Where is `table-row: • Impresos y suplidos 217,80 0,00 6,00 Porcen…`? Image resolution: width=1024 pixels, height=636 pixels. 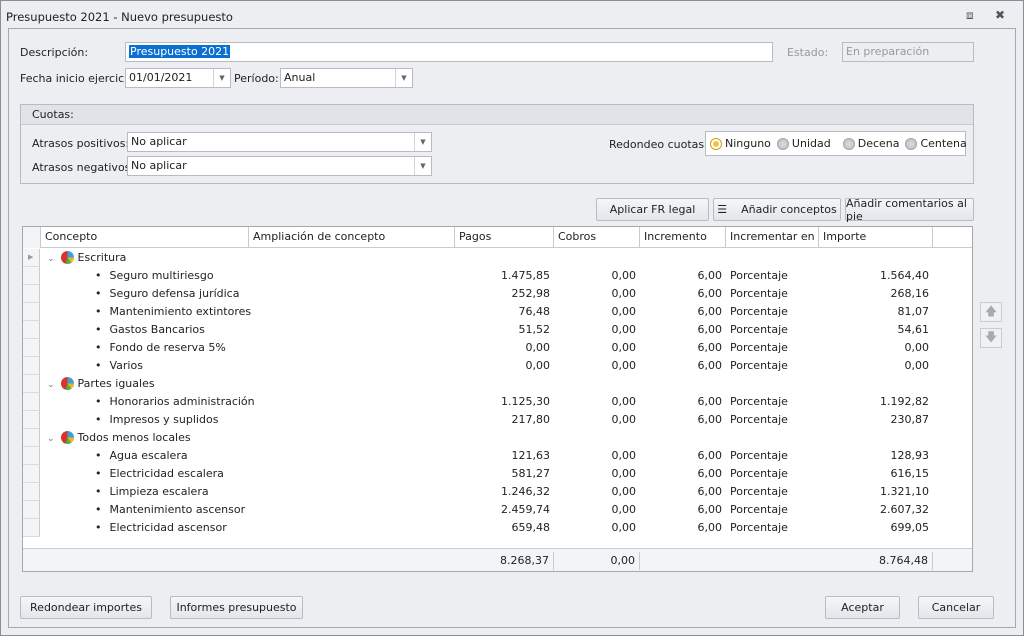
table-row: • Impresos y suplidos 217,80 0,00 6,00 Porcen… is located at coordinates (497, 420).